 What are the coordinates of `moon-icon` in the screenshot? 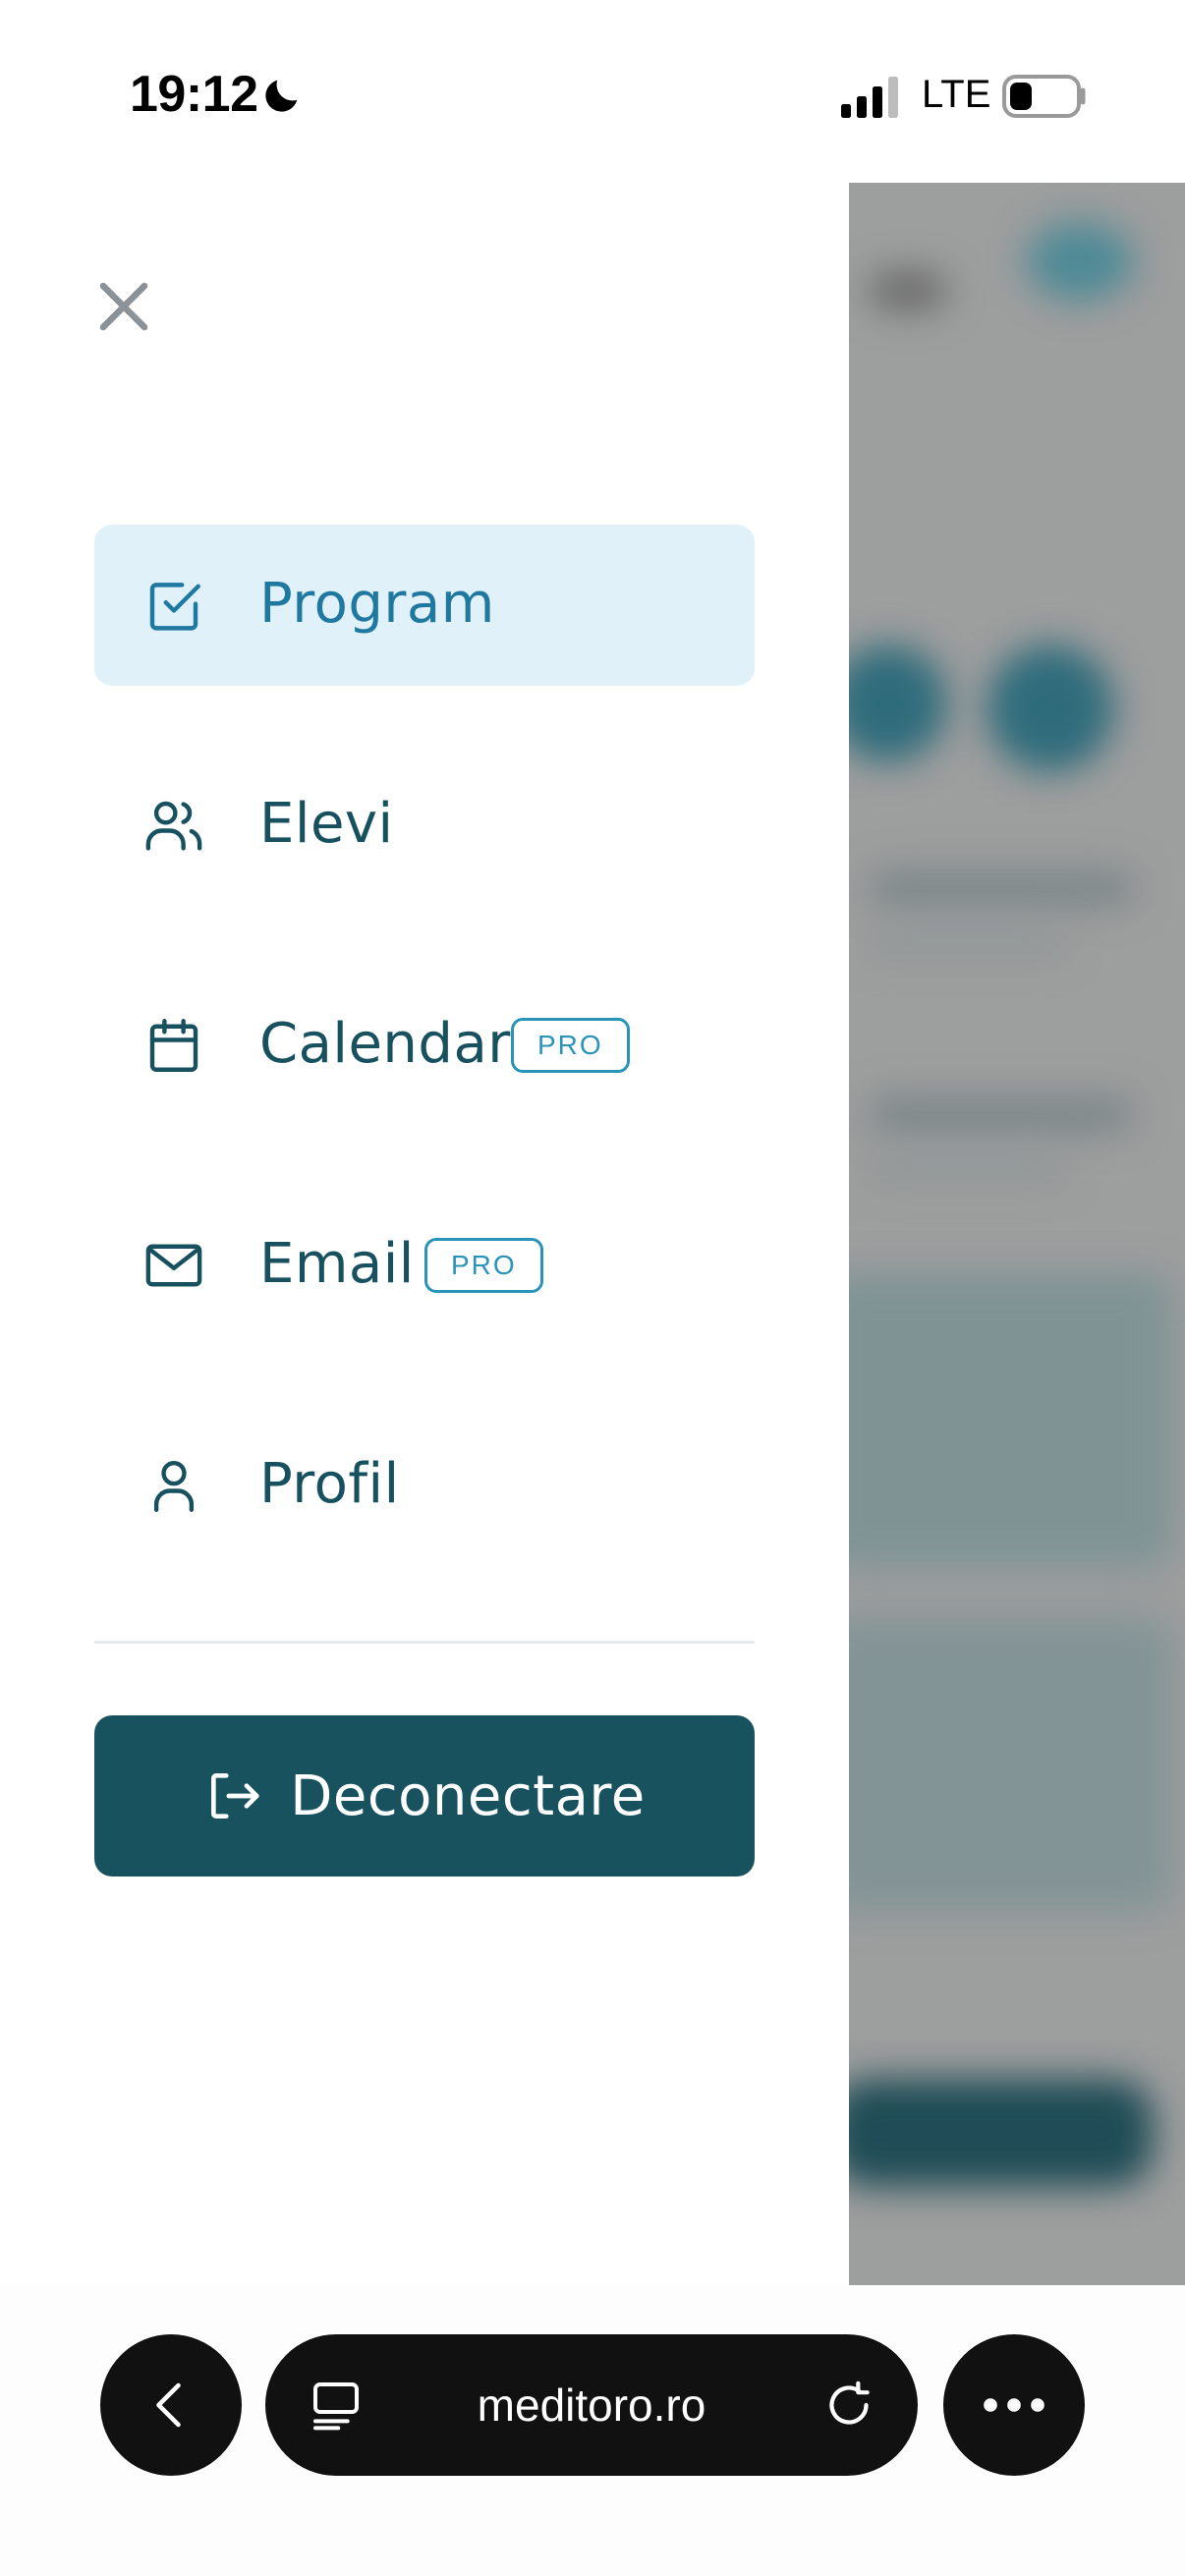 It's located at (282, 96).